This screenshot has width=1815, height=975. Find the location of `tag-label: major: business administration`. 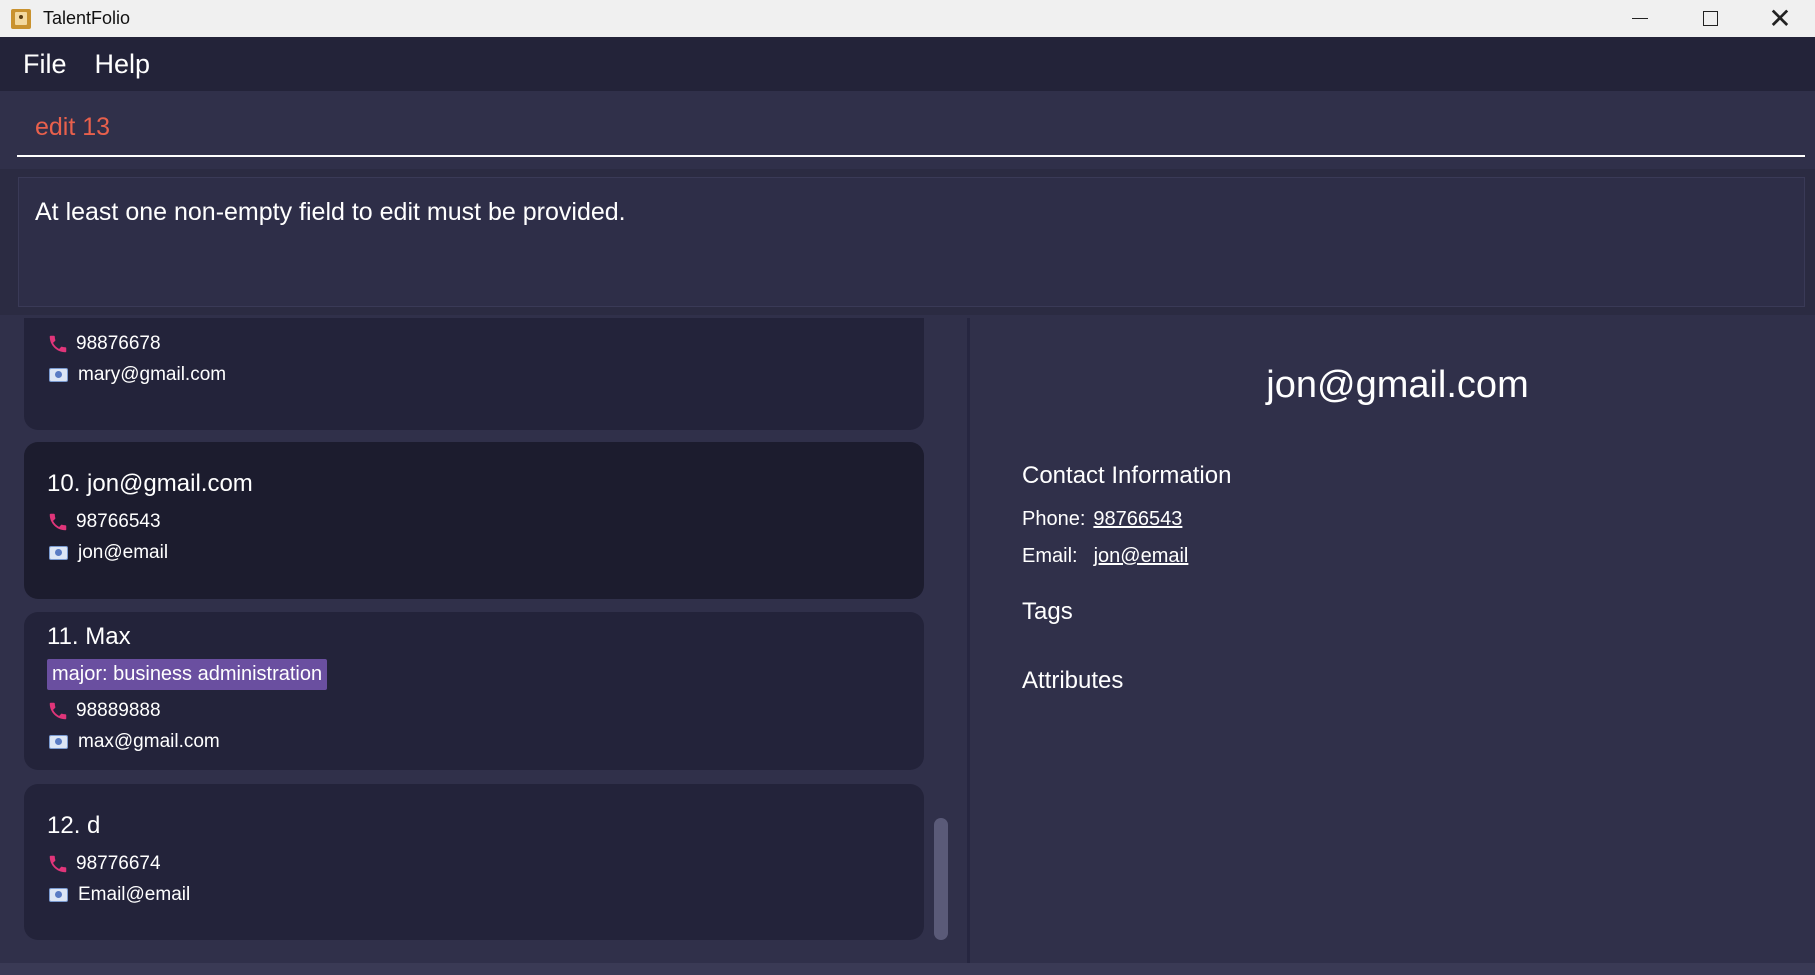

tag-label: major: business administration is located at coordinates (187, 674).